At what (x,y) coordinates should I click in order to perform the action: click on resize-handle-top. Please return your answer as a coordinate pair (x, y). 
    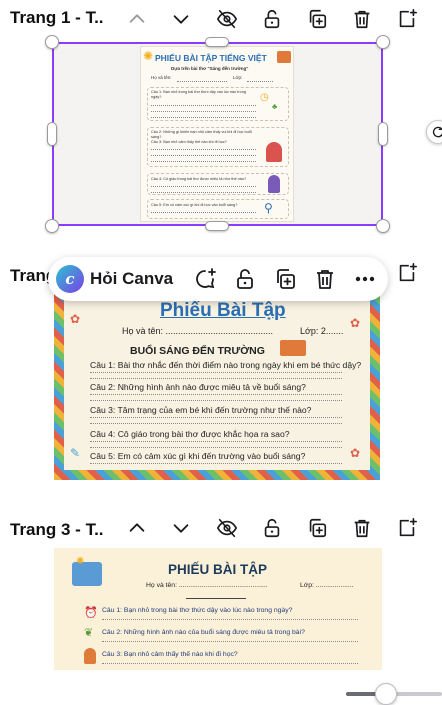
    Looking at the image, I should click on (217, 42).